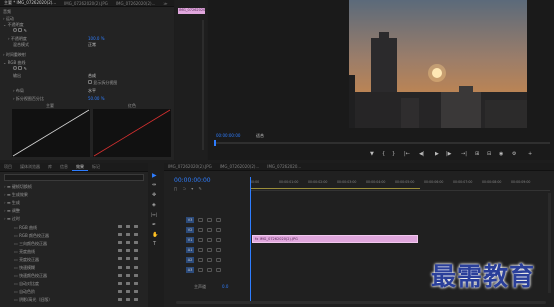 This screenshot has width=554, height=307. What do you see at coordinates (225, 286) in the screenshot?
I see `master-value: 0.0` at bounding box center [225, 286].